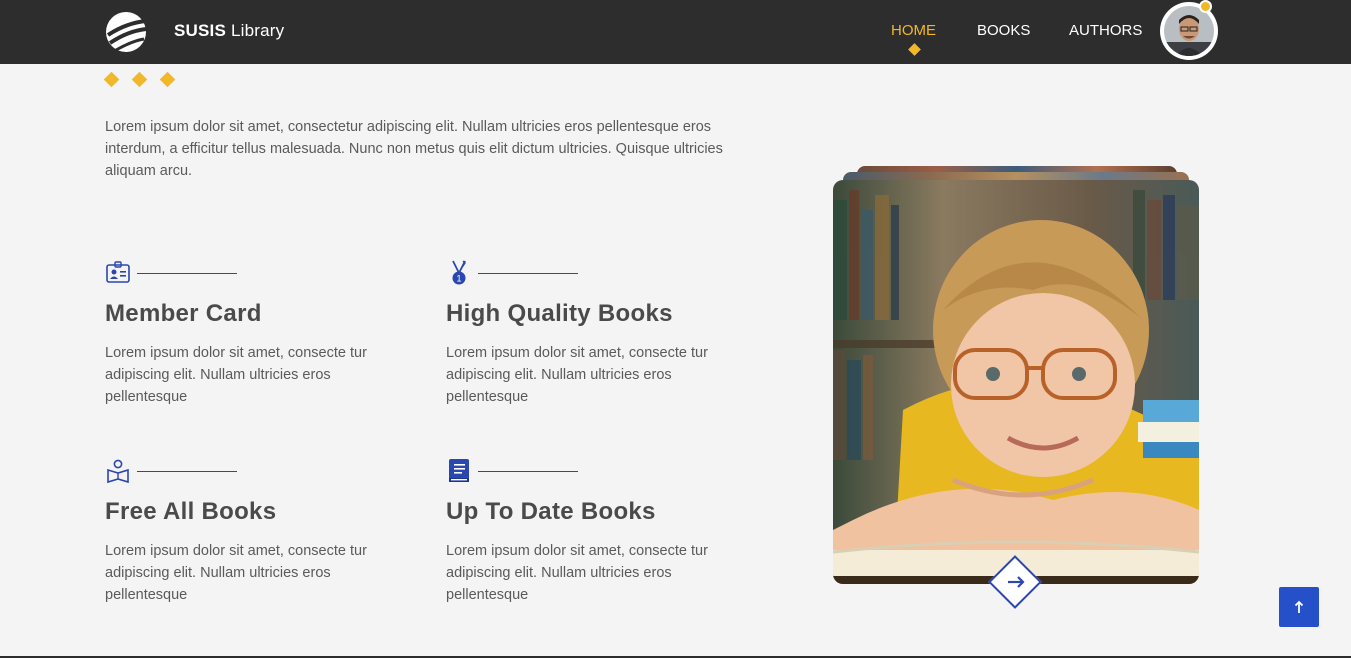  What do you see at coordinates (559, 313) in the screenshot?
I see `feature-title: High Quality Books` at bounding box center [559, 313].